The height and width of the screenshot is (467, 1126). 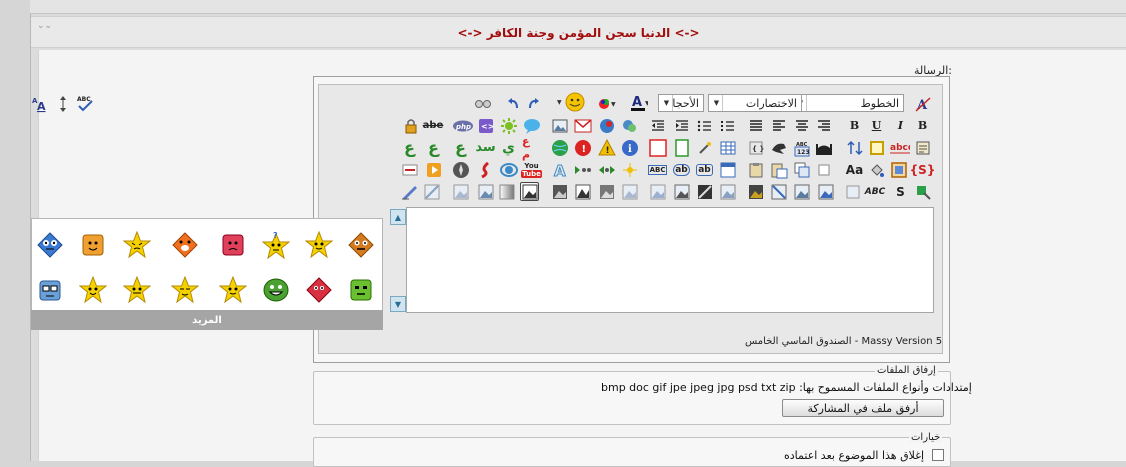 I want to click on quote-bird-icon, so click(x=778, y=147).